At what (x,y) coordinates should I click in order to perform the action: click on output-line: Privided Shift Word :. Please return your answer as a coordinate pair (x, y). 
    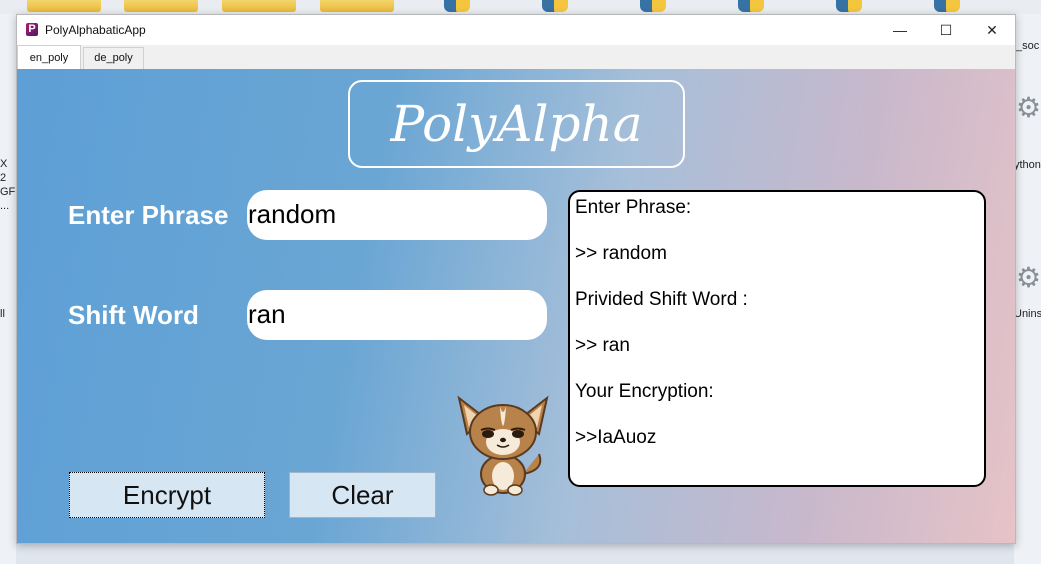
    Looking at the image, I should click on (661, 299).